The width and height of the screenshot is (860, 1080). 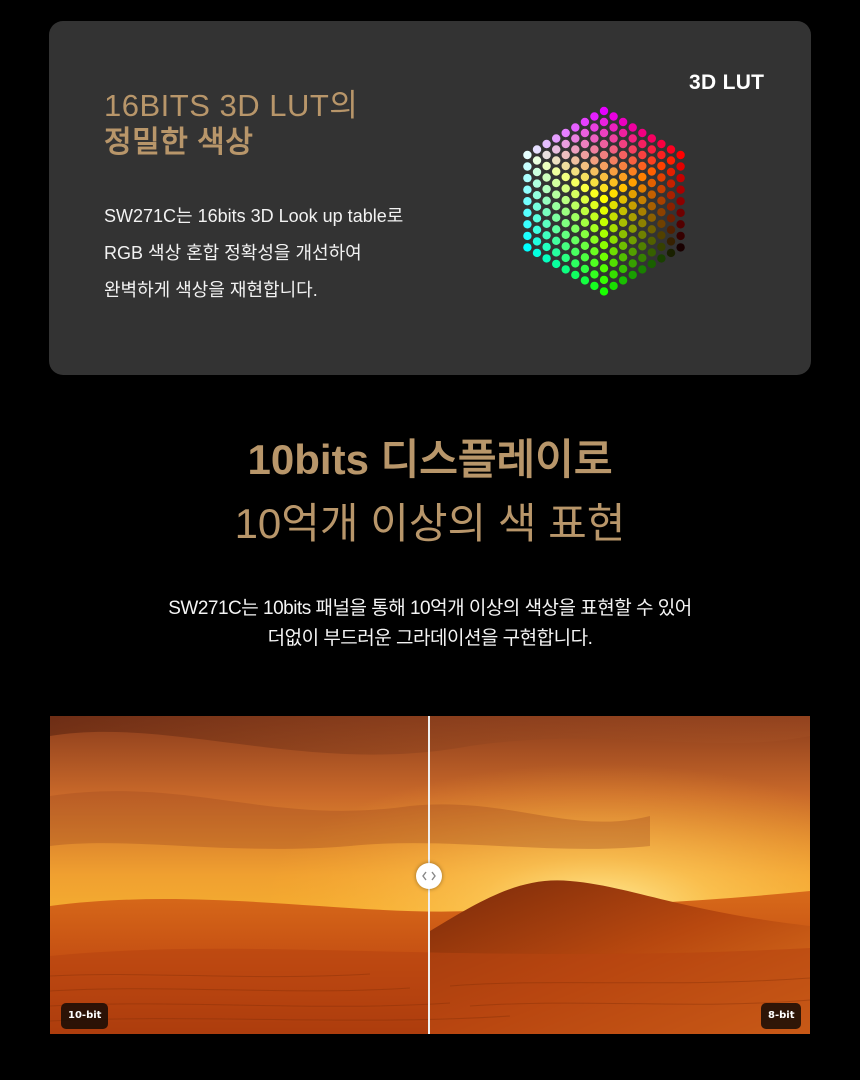 What do you see at coordinates (233, 253) in the screenshot?
I see `lut-desc-line: RGB 색상 혼합 정확성을 개선하여` at bounding box center [233, 253].